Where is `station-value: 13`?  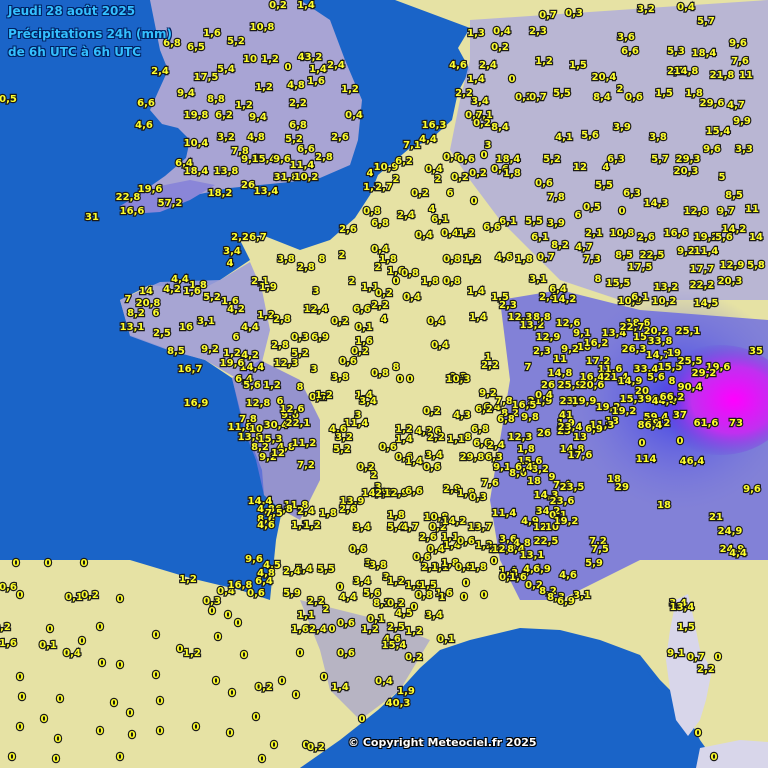 station-value: 13 is located at coordinates (580, 437).